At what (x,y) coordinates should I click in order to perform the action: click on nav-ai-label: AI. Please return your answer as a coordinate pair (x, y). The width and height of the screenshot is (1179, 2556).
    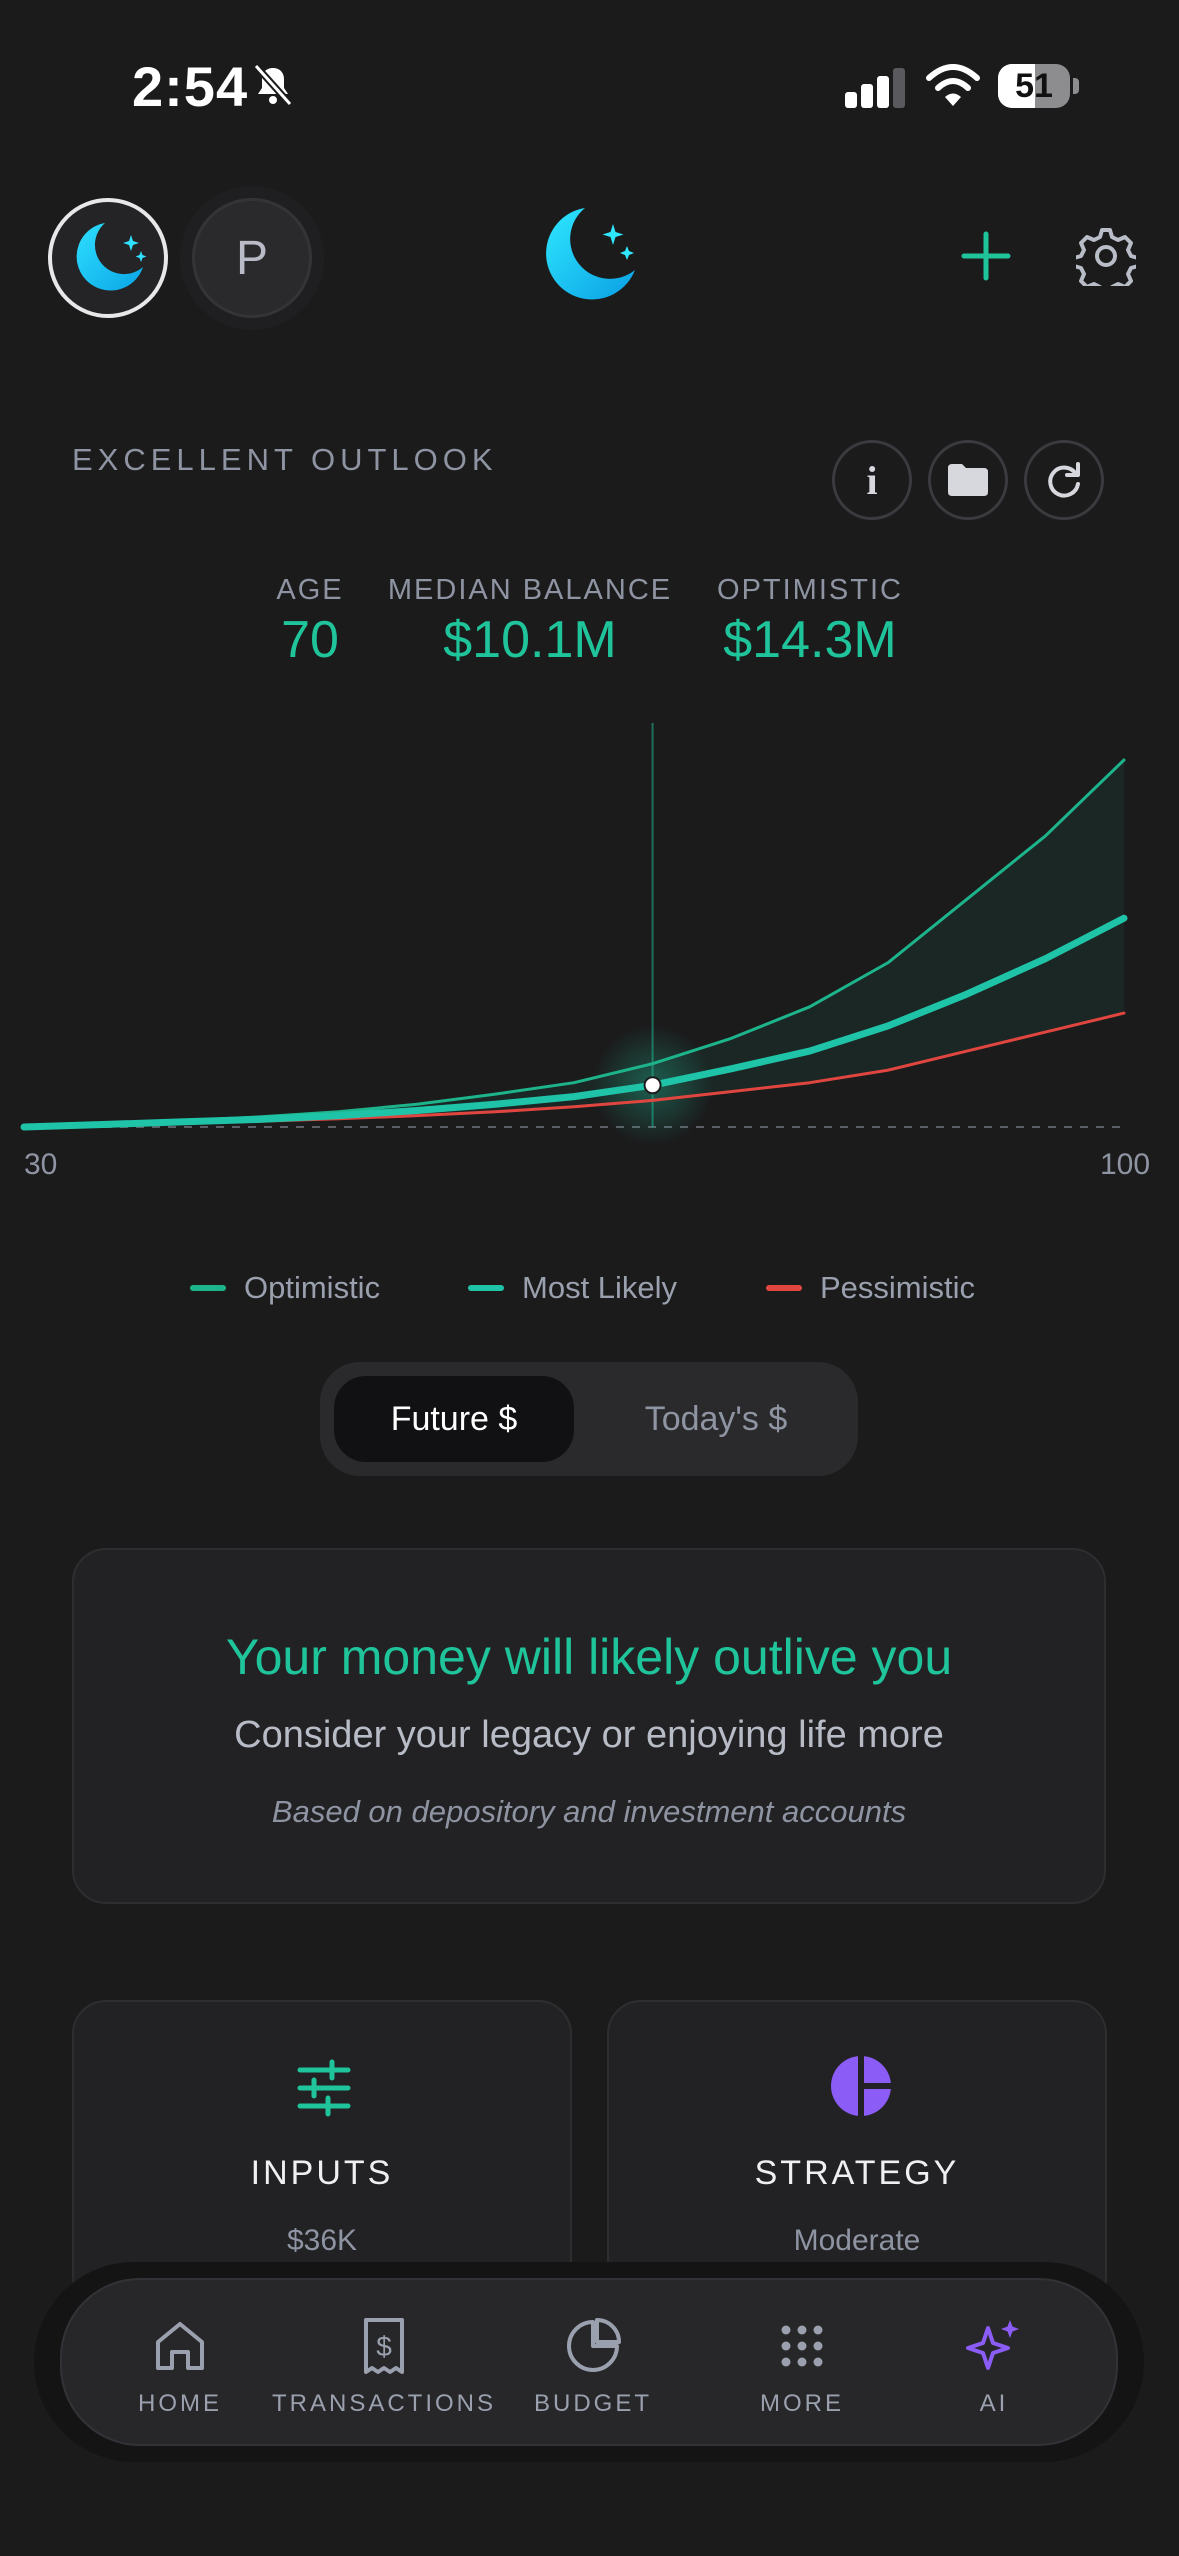
    Looking at the image, I should click on (994, 2403).